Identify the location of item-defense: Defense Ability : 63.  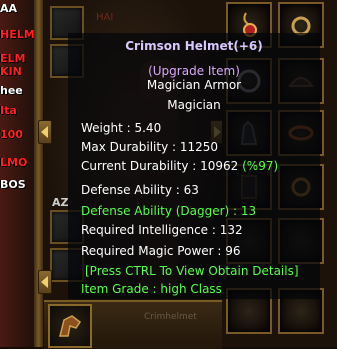
(140, 190).